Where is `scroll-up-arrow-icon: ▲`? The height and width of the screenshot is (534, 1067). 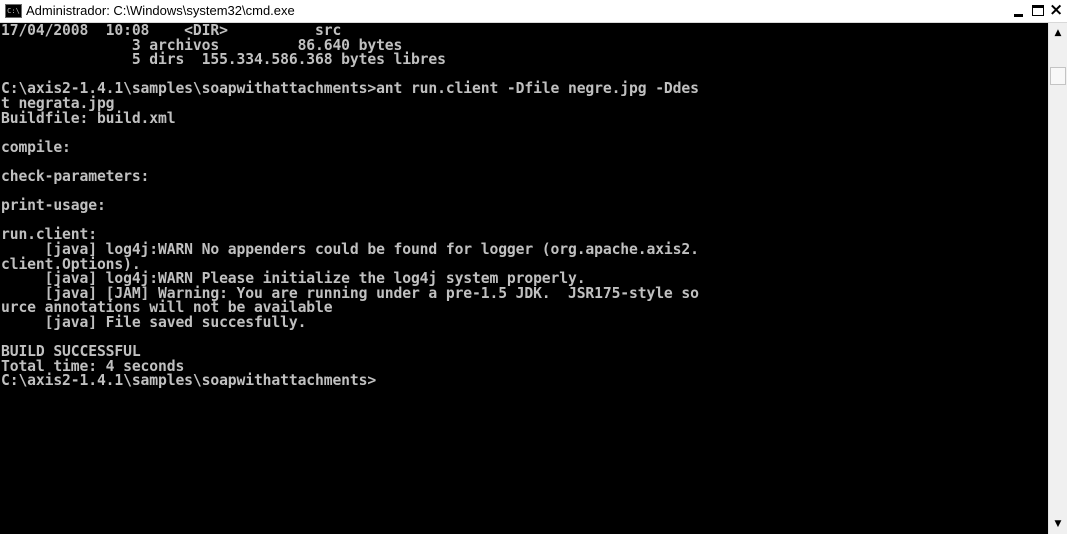 scroll-up-arrow-icon: ▲ is located at coordinates (1058, 33).